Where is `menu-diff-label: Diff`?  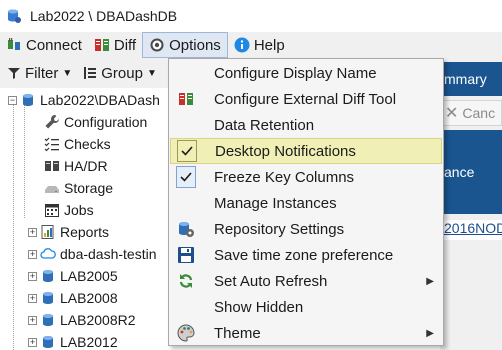
menu-diff-label: Diff is located at coordinates (125, 45).